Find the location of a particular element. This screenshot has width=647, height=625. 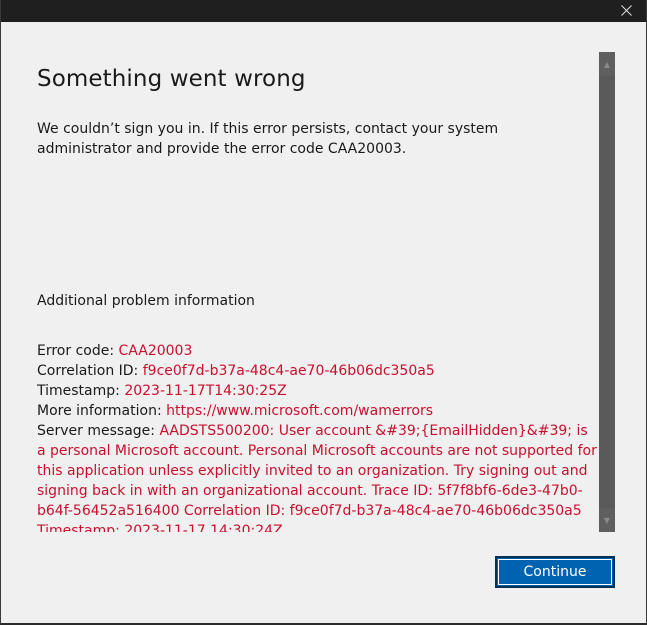

additional-info-heading: Additional problem information is located at coordinates (146, 301).